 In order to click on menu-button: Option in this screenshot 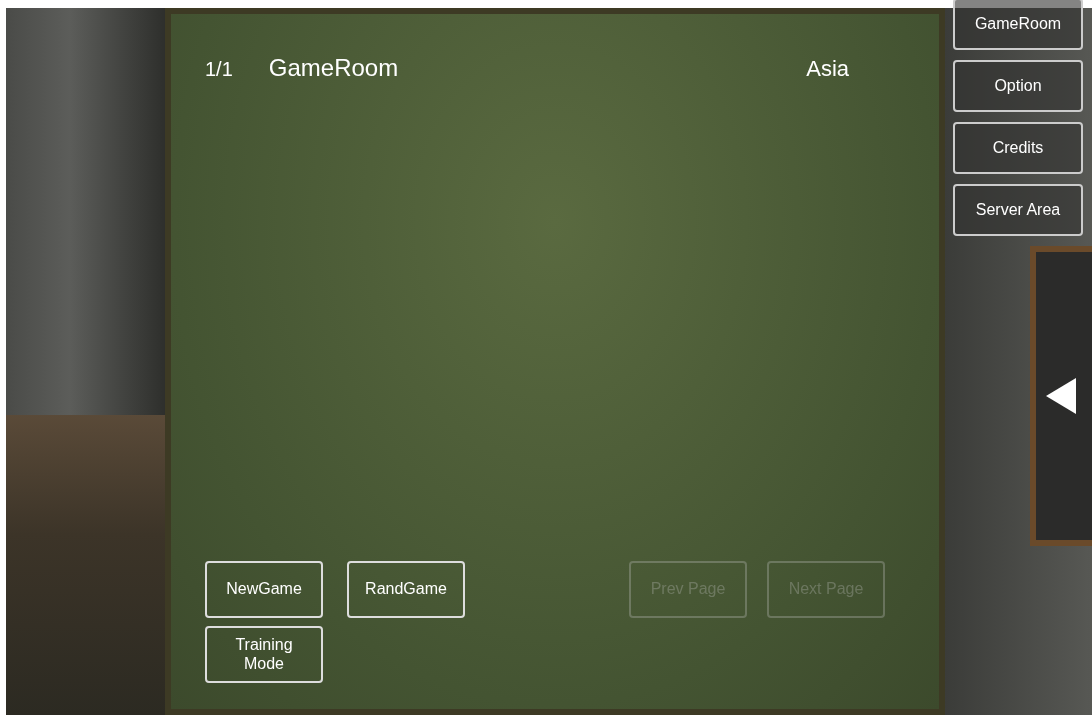, I will do `click(1018, 86)`.